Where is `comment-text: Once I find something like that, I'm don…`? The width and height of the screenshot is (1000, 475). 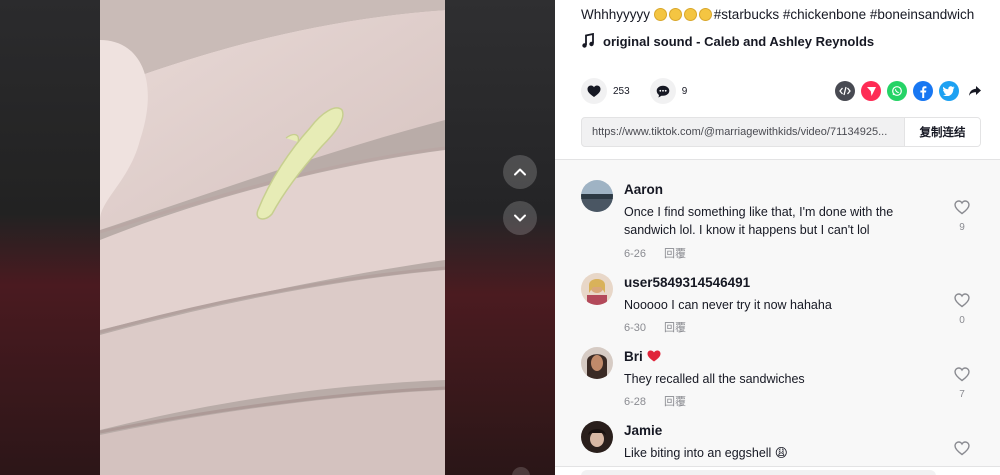 comment-text: Once I find something like that, I'm don… is located at coordinates (759, 221).